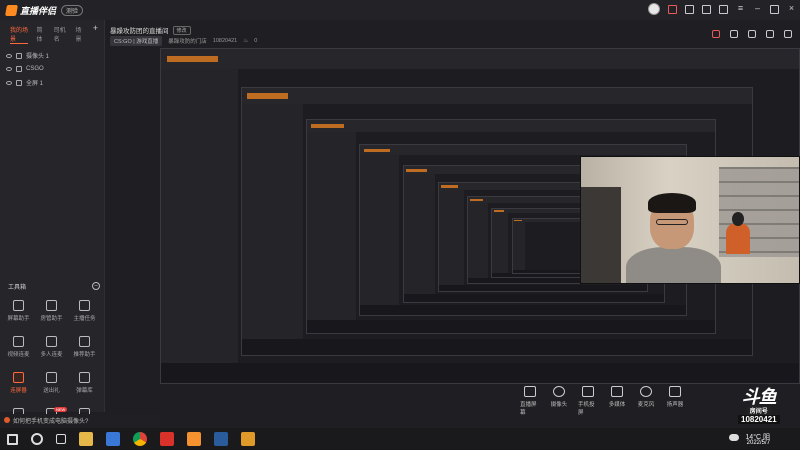 The image size is (800, 450). What do you see at coordinates (18, 351) in the screenshot?
I see `tool-video-link: 视频连麦` at bounding box center [18, 351].